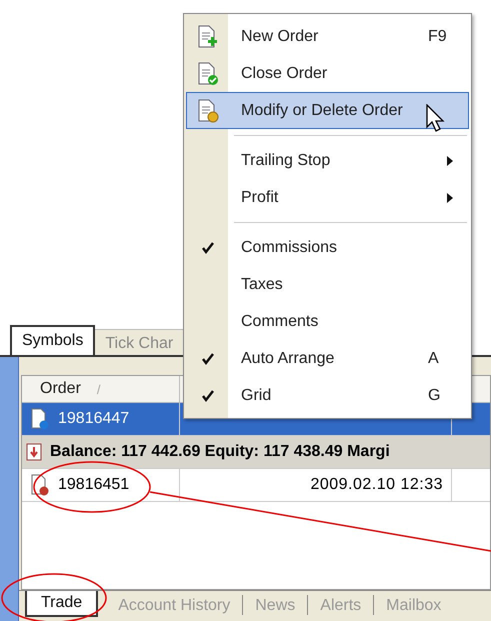 This screenshot has height=621, width=491. I want to click on table-cell: 19816447, so click(101, 419).